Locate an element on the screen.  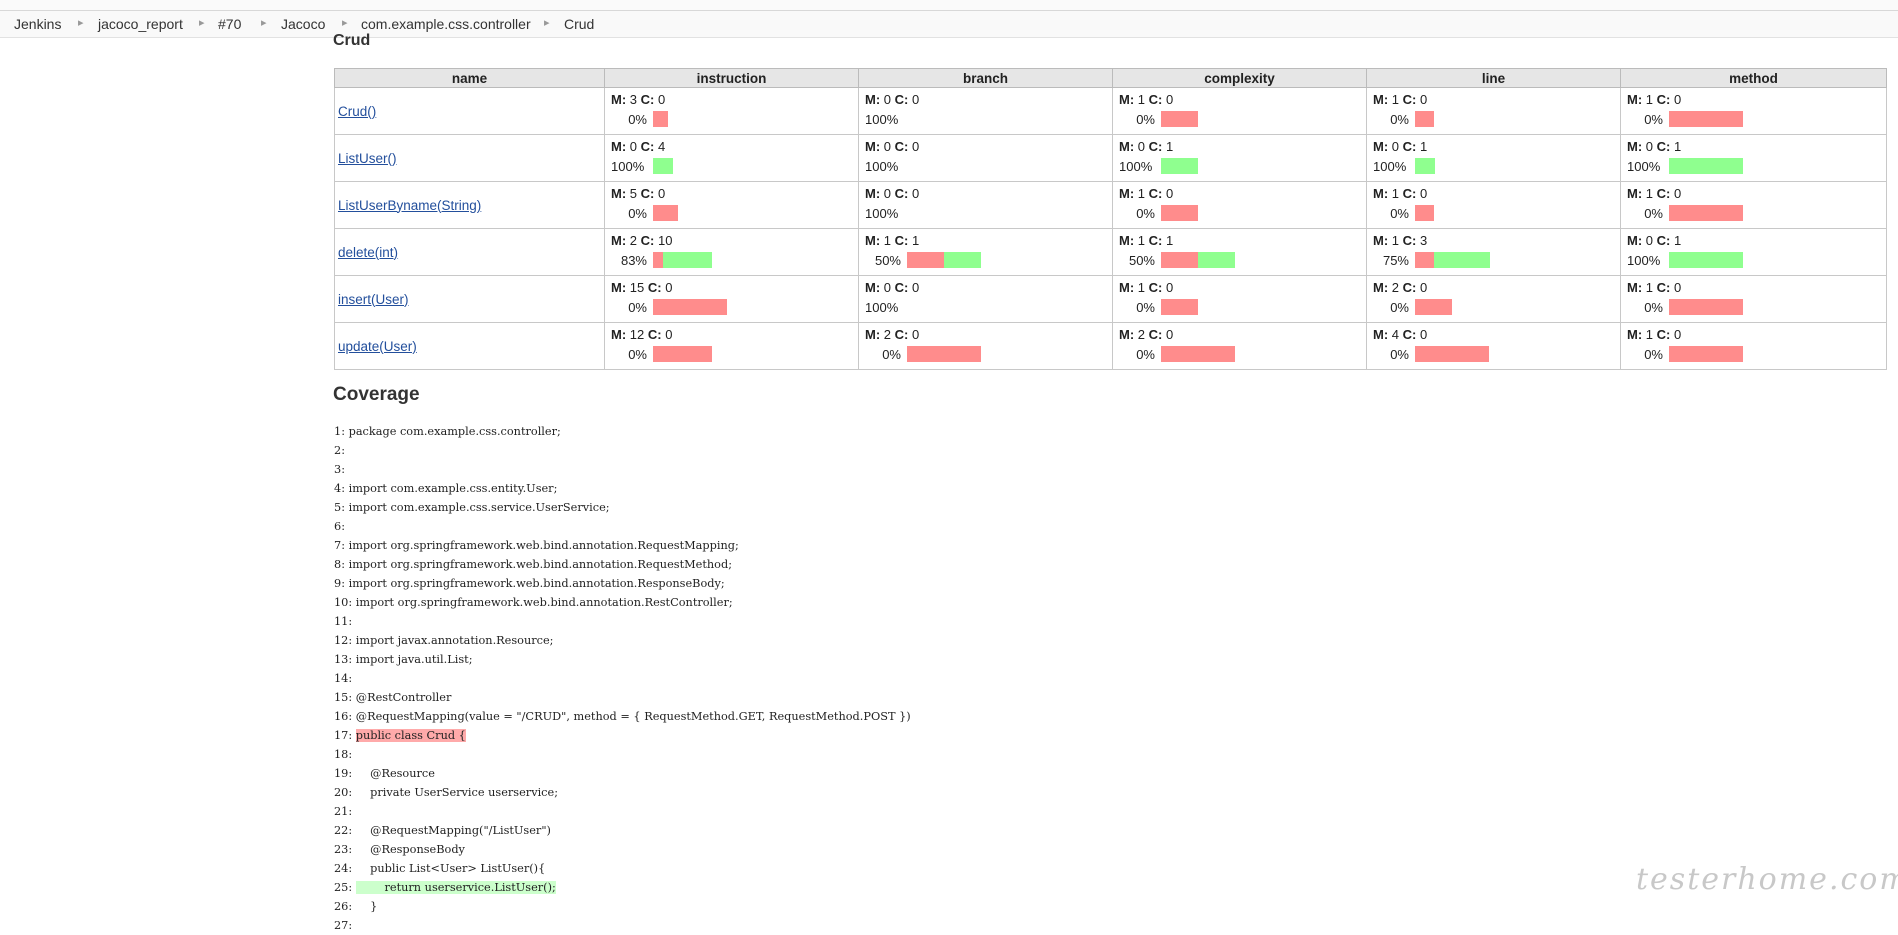
covered-count: 10 is located at coordinates (665, 240).